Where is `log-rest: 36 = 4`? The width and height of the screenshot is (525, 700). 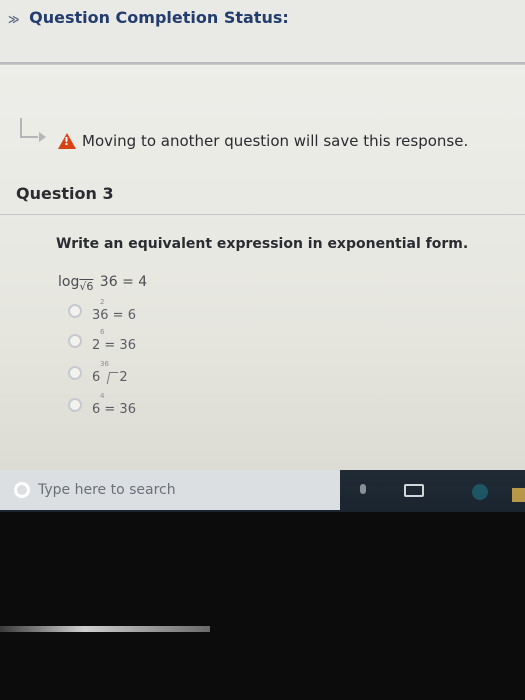 log-rest: 36 = 4 is located at coordinates (121, 282).